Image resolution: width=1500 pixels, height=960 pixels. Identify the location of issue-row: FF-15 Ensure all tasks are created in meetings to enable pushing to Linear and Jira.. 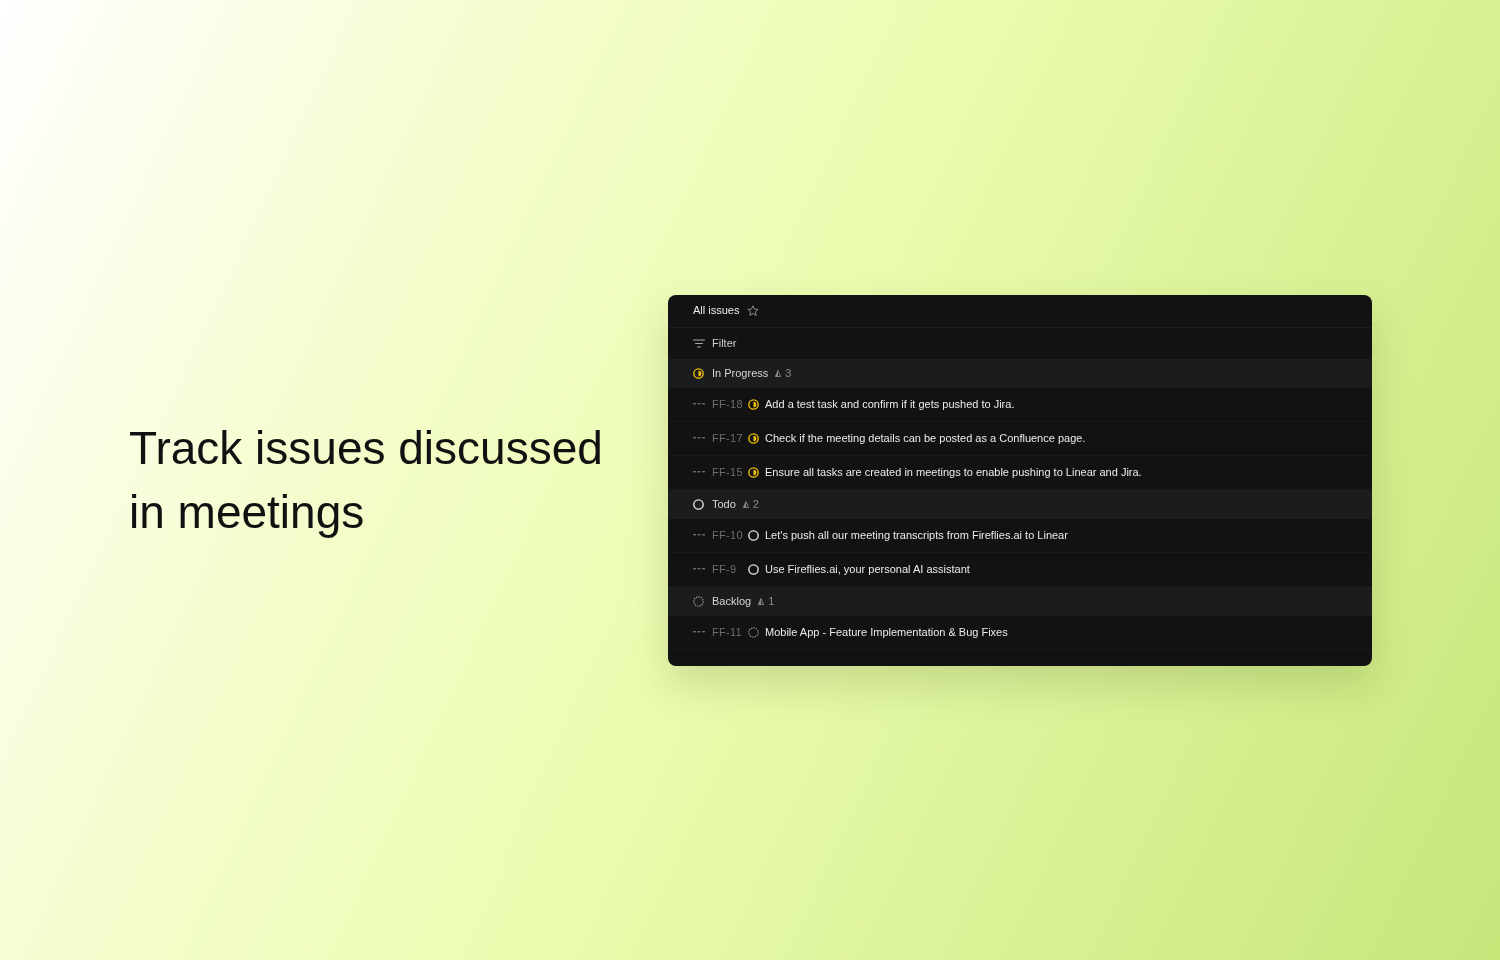
(1020, 472).